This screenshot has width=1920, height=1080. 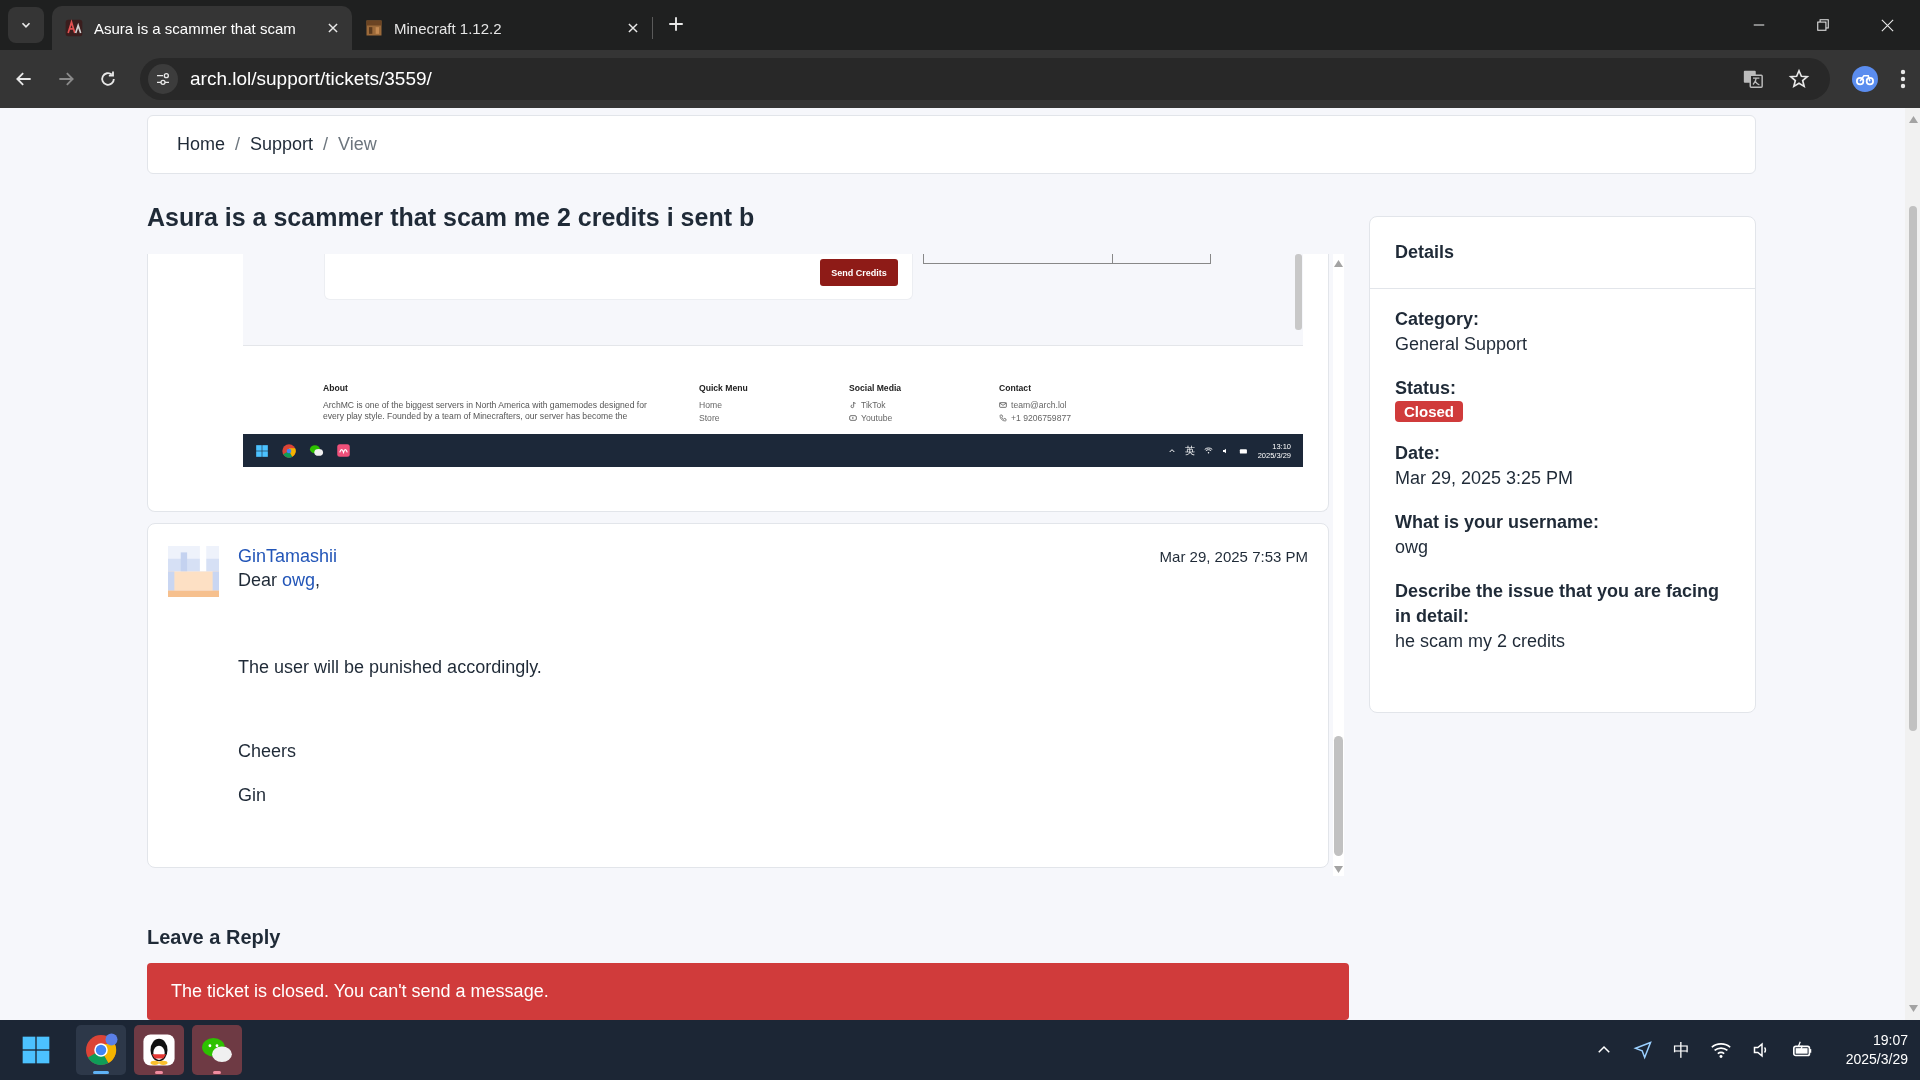 What do you see at coordinates (502, 28) in the screenshot?
I see `browser-tab: Minecraft 1.12.2` at bounding box center [502, 28].